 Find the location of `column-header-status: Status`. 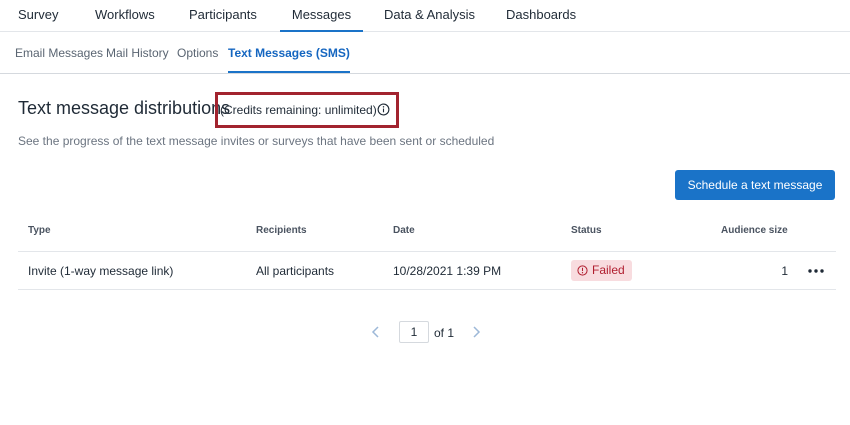

column-header-status: Status is located at coordinates (586, 230).